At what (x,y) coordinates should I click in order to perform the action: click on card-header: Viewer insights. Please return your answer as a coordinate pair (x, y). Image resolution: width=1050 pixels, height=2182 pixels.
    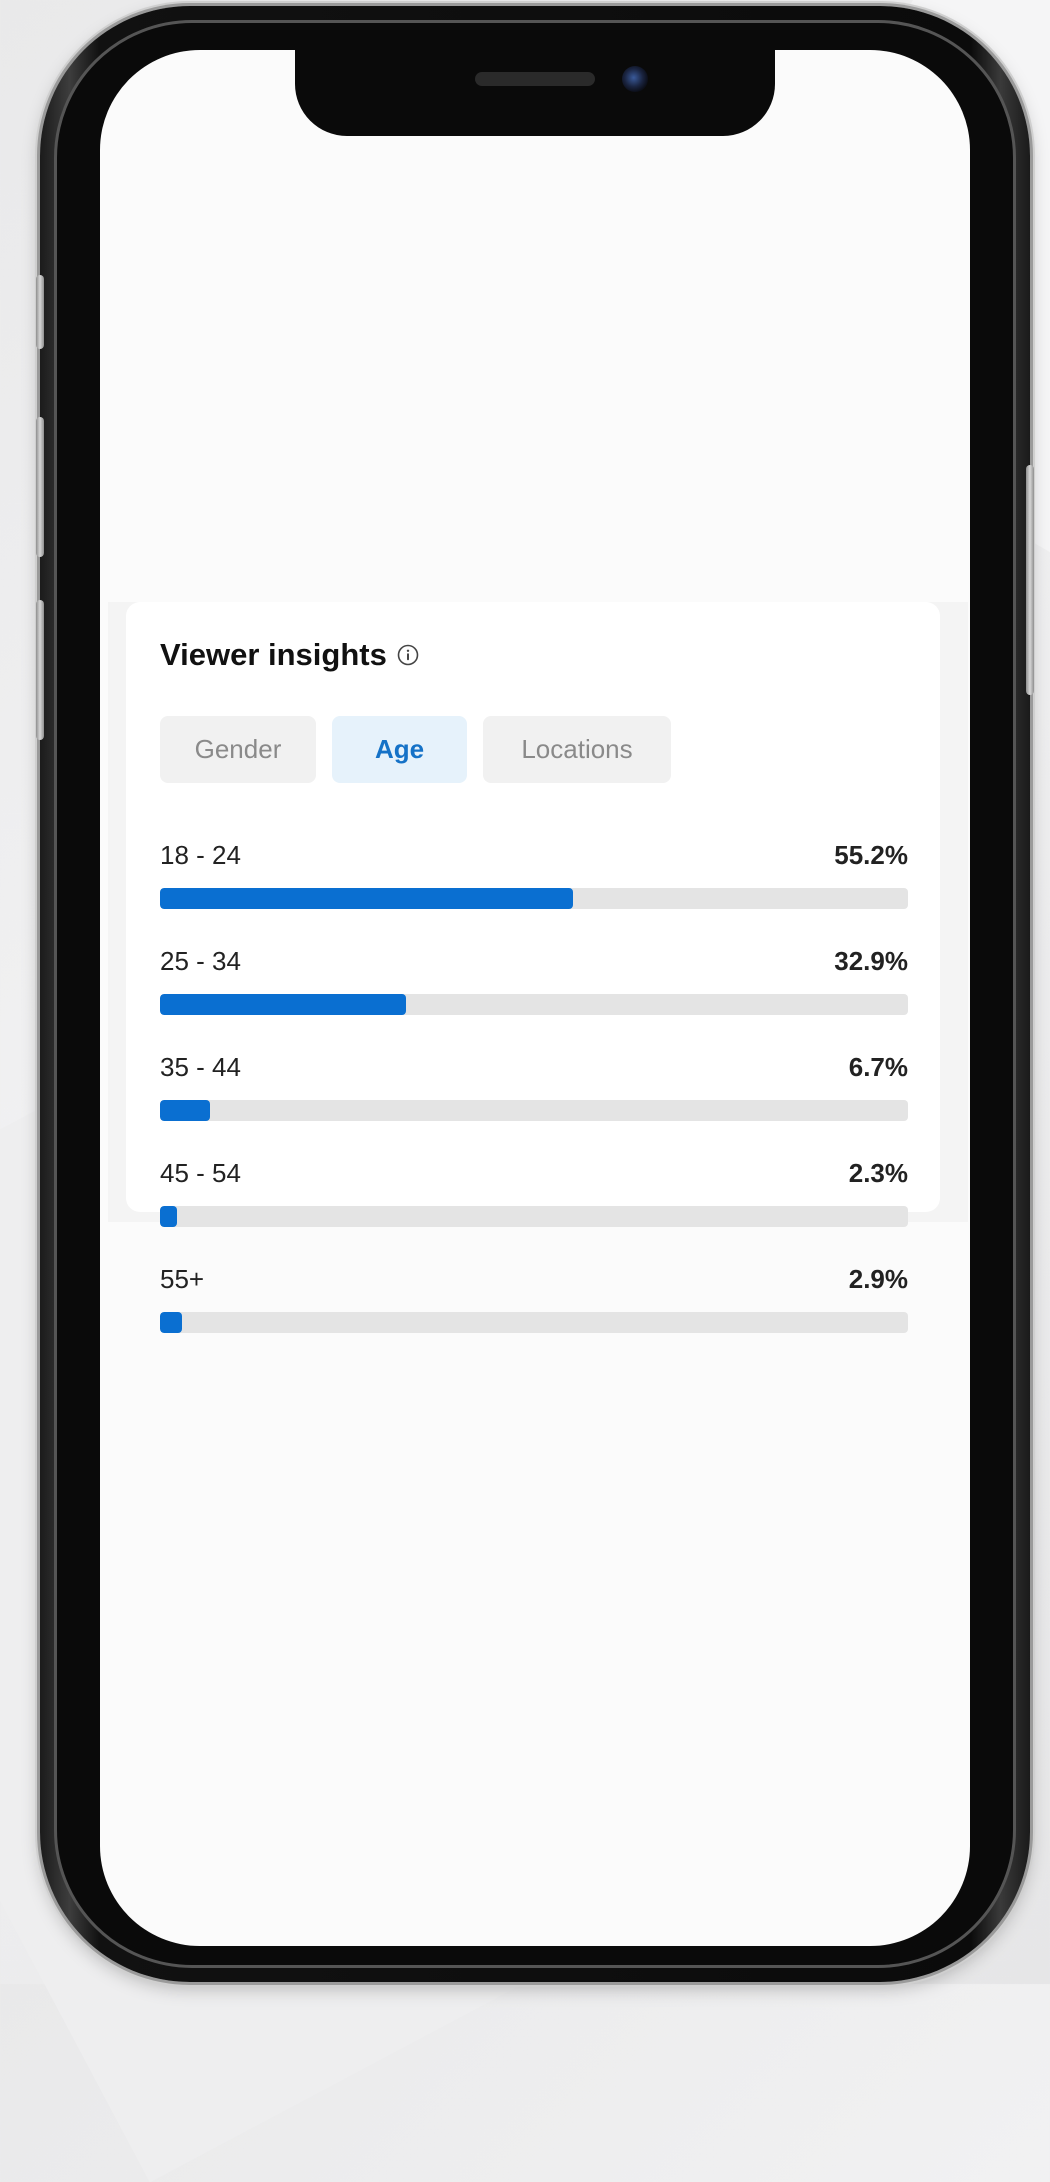
    Looking at the image, I should click on (289, 655).